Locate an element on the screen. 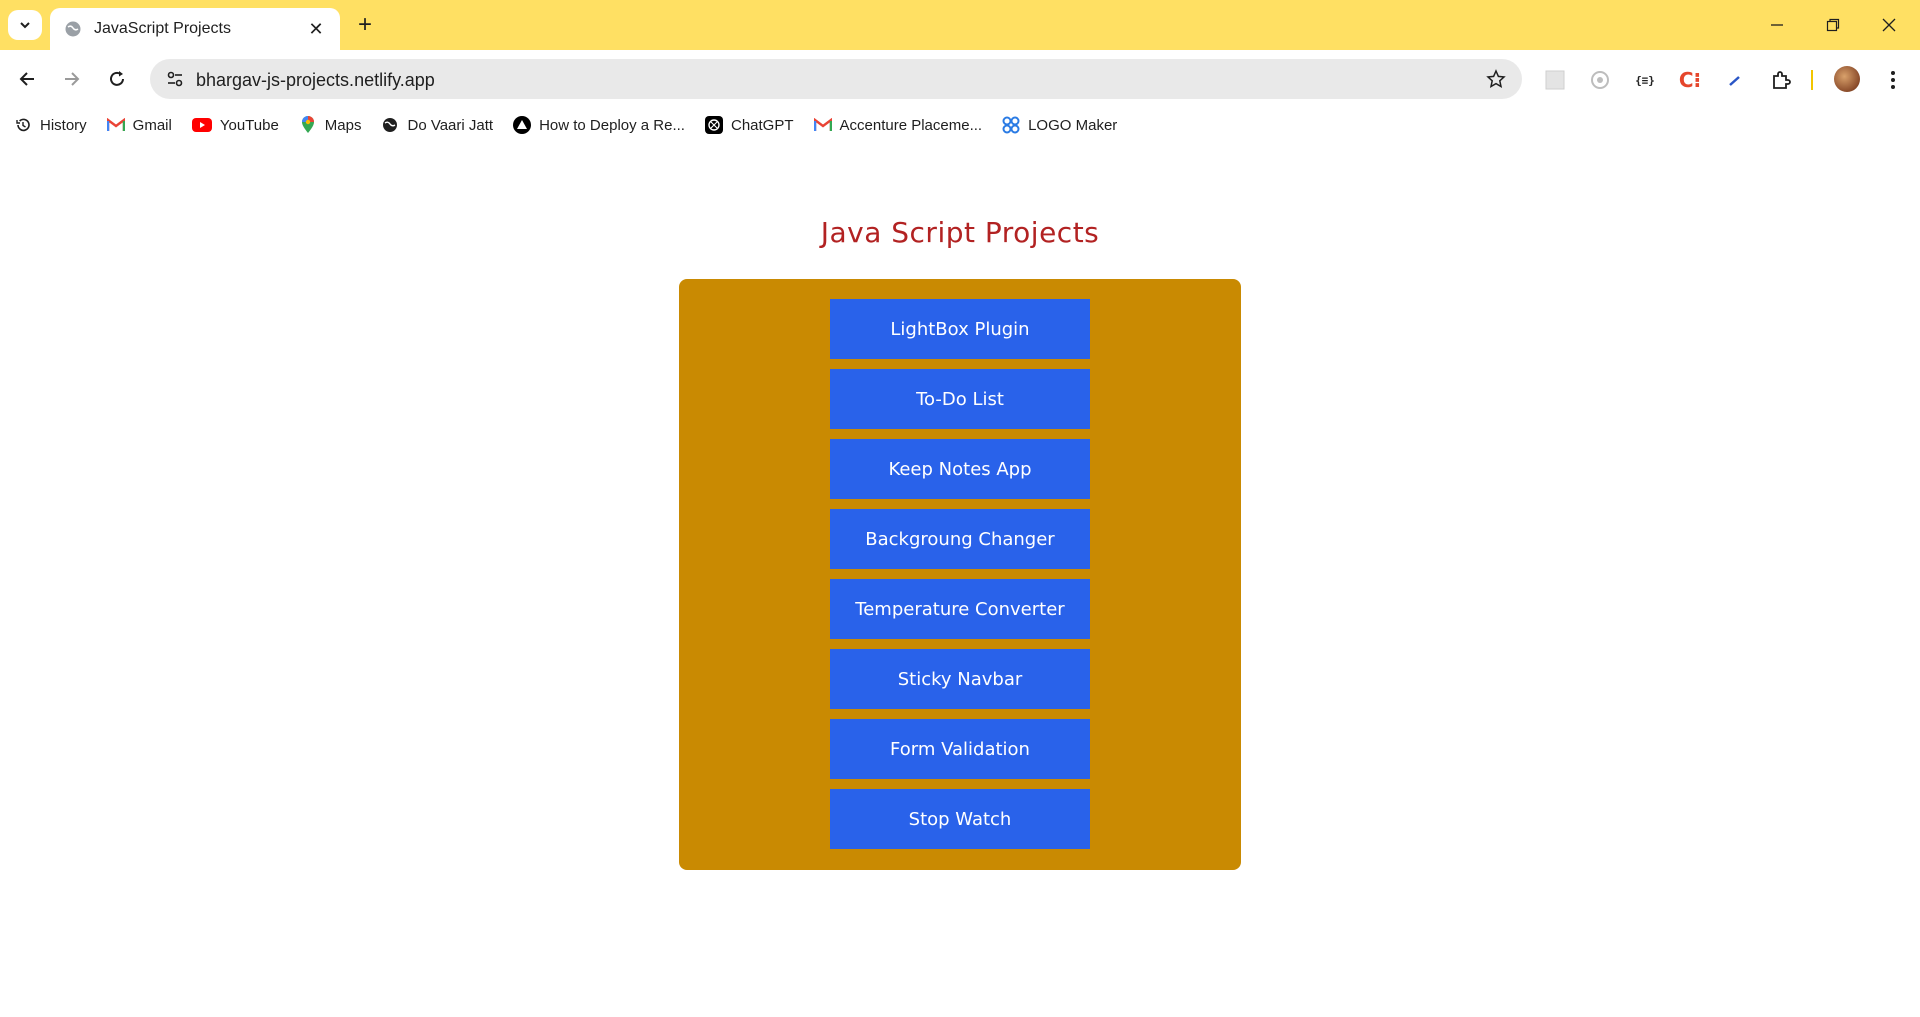 Image resolution: width=1920 pixels, height=1017 pixels. json-icon: {≡} is located at coordinates (1645, 80).